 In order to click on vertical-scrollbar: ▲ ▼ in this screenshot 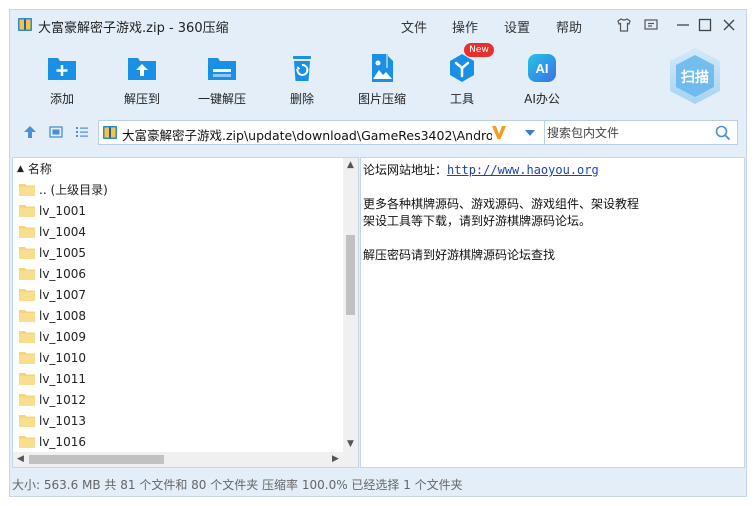, I will do `click(350, 305)`.